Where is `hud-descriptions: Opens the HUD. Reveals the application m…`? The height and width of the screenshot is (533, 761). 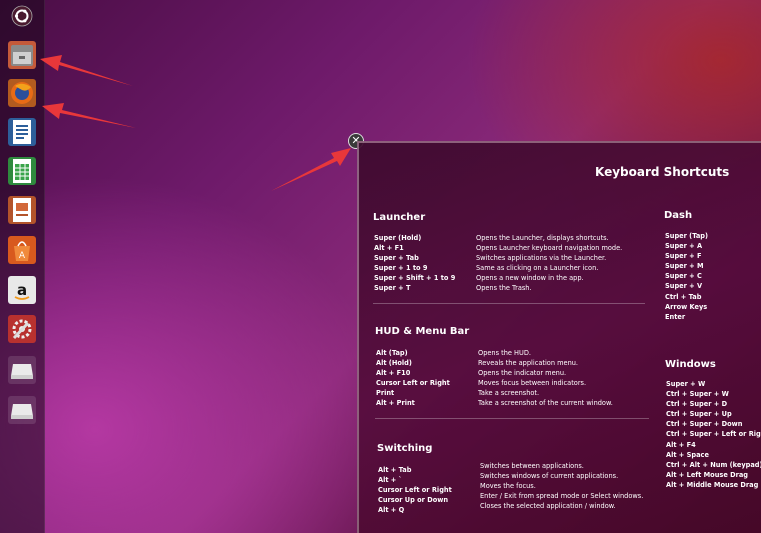
hud-descriptions: Opens the HUD. Reveals the application m… is located at coordinates (545, 378).